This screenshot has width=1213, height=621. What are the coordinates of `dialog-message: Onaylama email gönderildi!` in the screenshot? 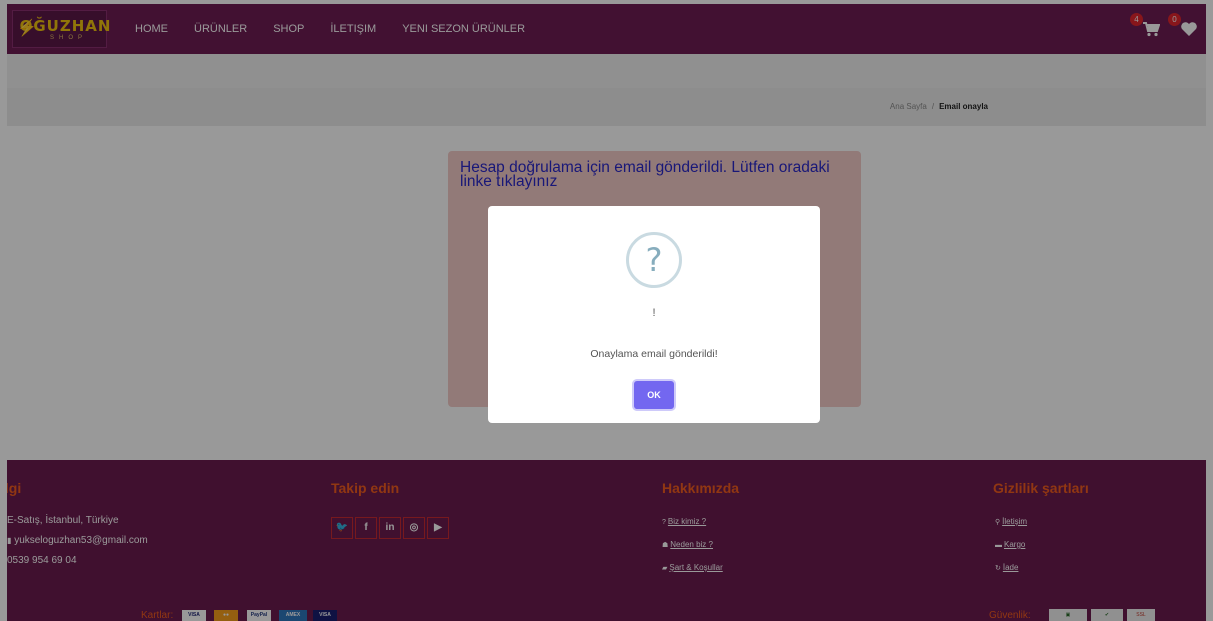 It's located at (654, 354).